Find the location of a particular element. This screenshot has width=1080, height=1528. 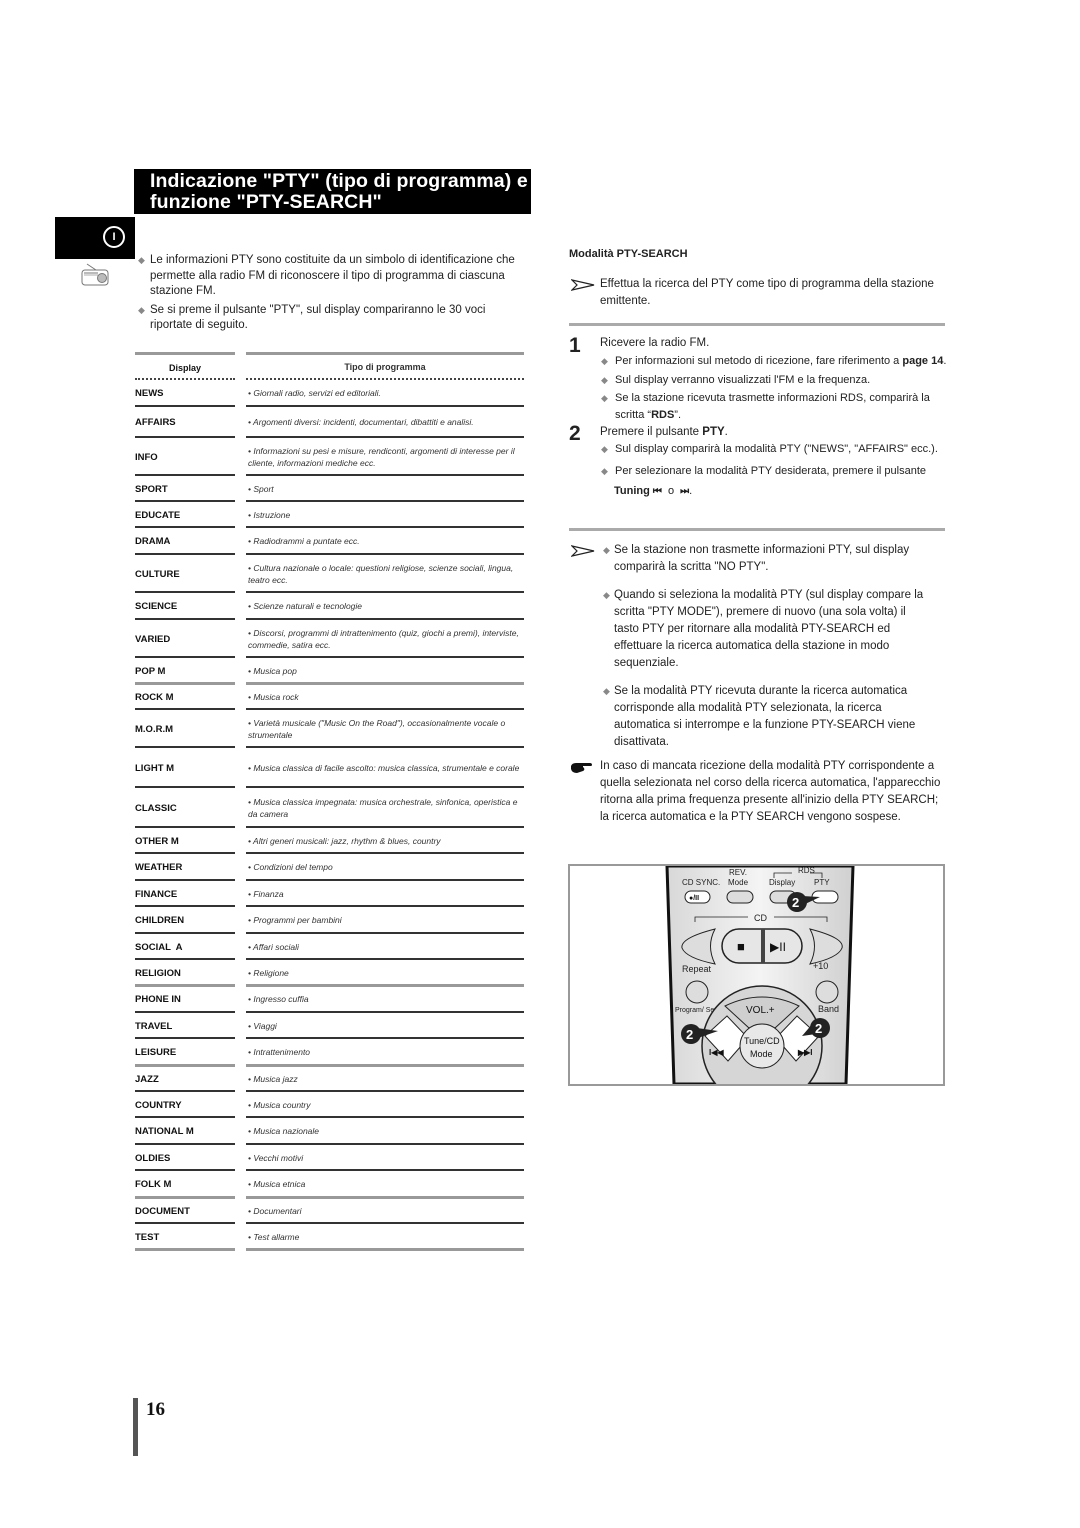

cd-sync-button: ●/II is located at coordinates (697, 897).